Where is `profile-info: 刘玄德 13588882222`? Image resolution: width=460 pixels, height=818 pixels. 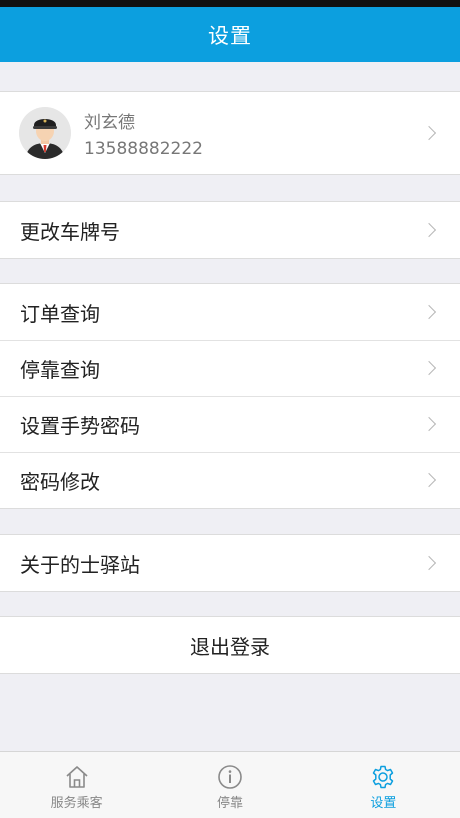
profile-info: 刘玄德 13588882222 is located at coordinates (143, 133).